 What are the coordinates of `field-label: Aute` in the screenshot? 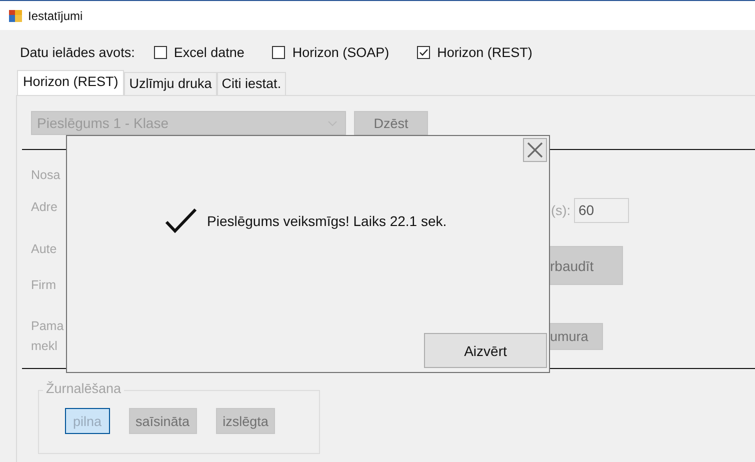 It's located at (44, 249).